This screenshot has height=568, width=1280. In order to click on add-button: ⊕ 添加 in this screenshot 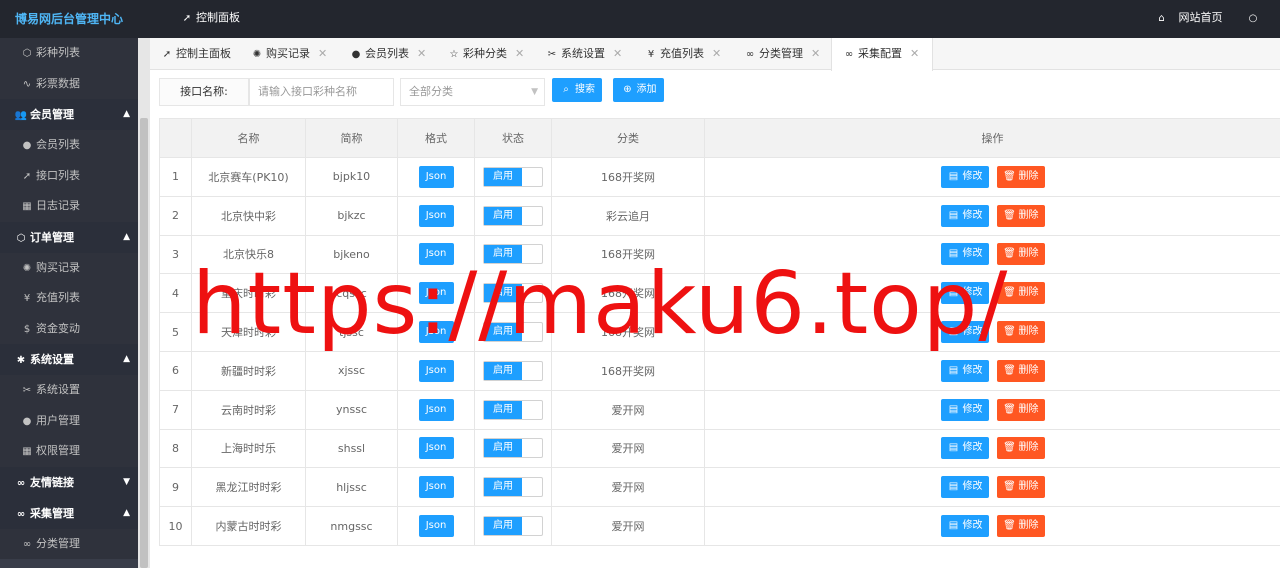, I will do `click(638, 90)`.